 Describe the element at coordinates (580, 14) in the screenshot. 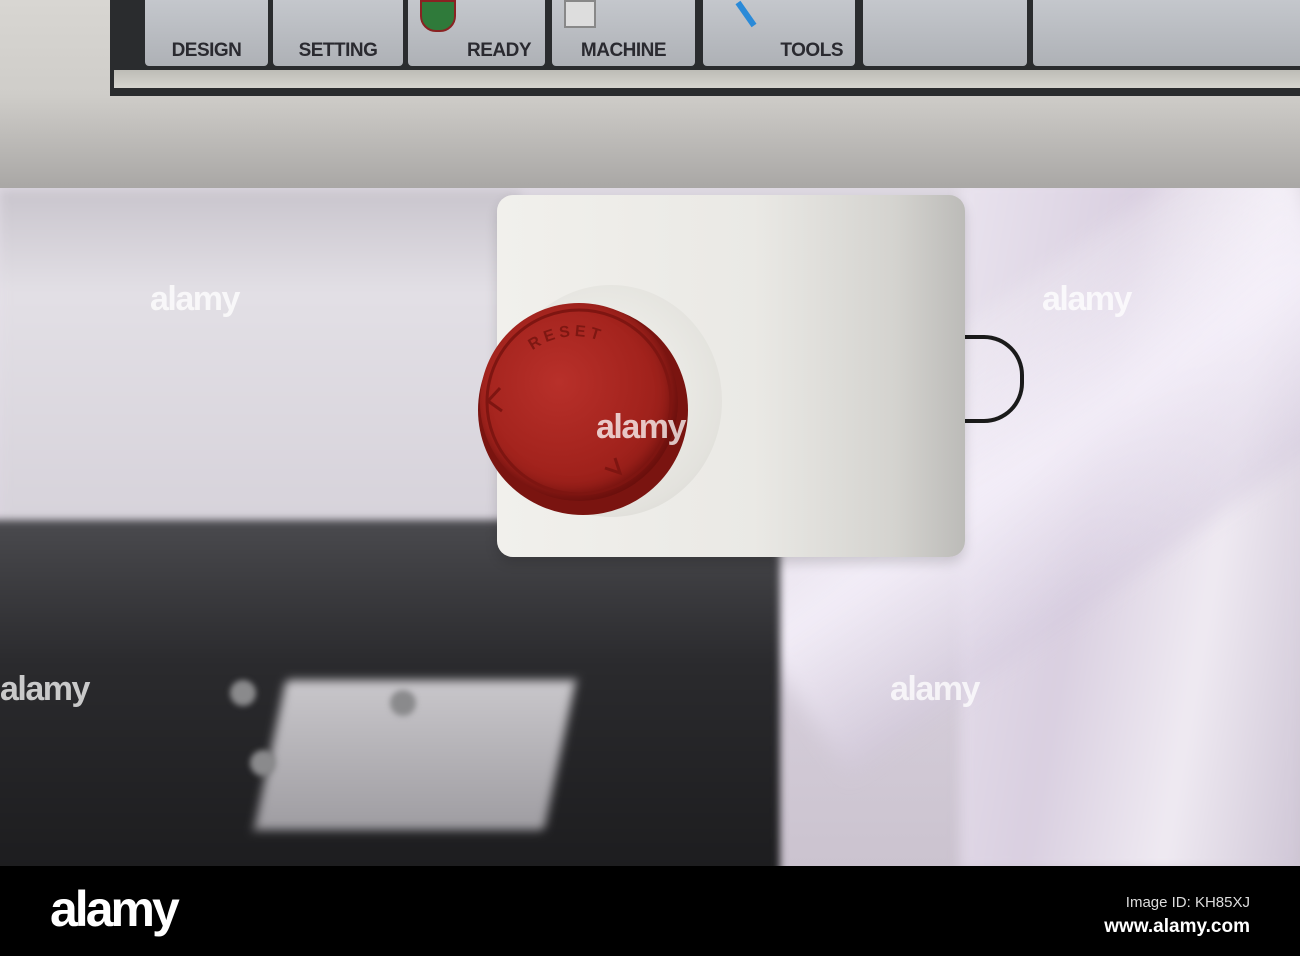

I see `network-icon` at that location.